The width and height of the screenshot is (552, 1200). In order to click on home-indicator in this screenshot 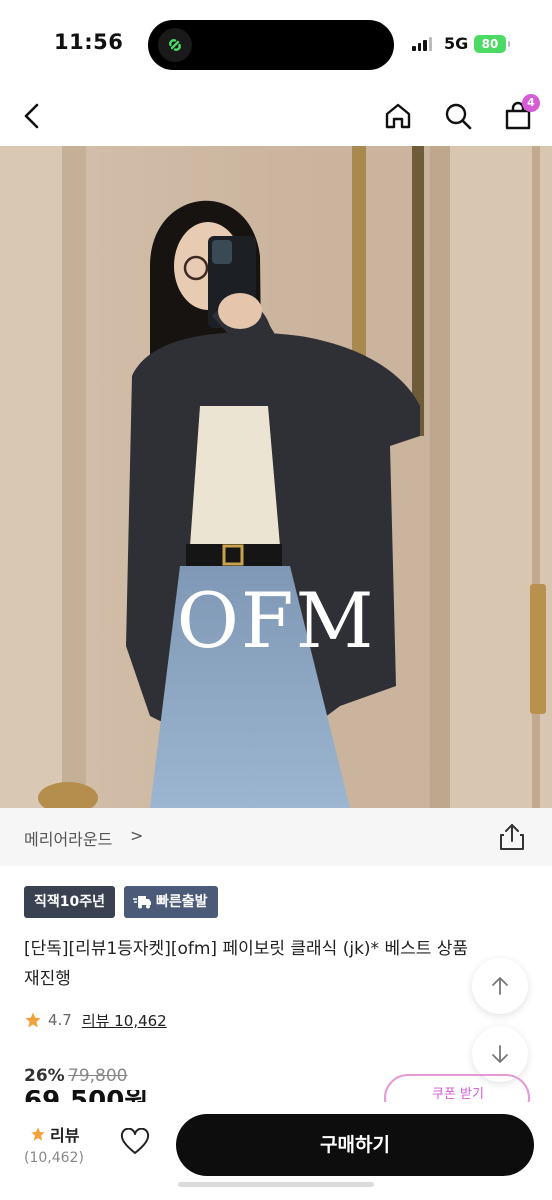, I will do `click(276, 1184)`.